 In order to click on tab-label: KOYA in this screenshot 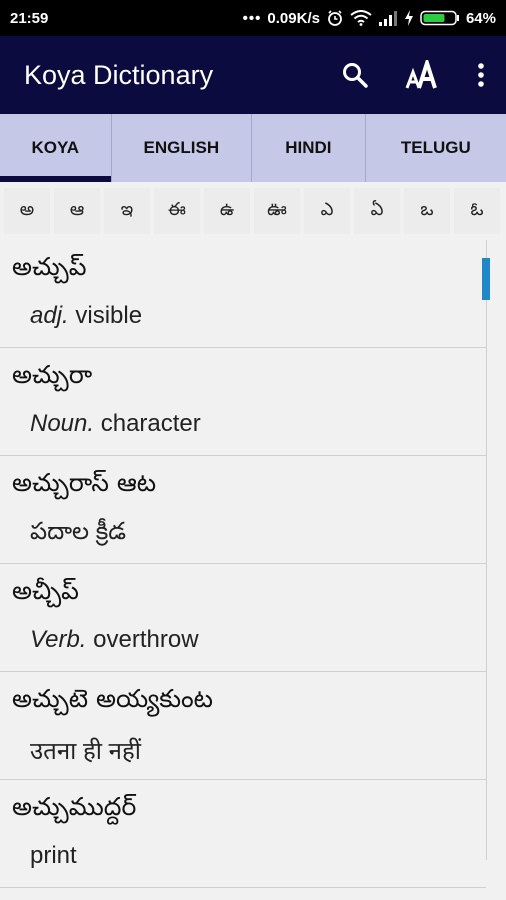, I will do `click(55, 147)`.